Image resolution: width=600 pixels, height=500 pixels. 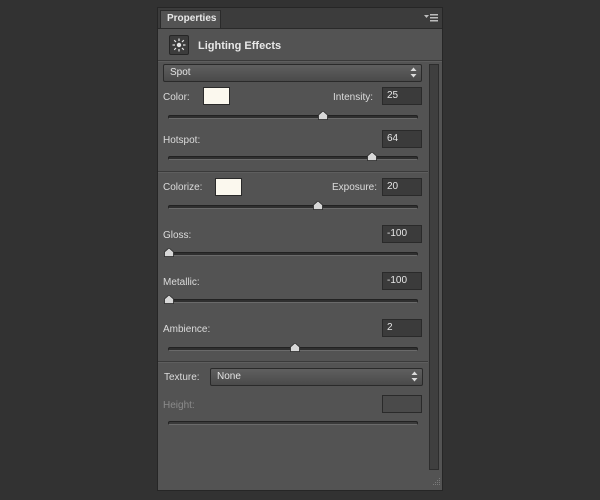 I want to click on exposure-label: Exposure:, so click(x=355, y=187).